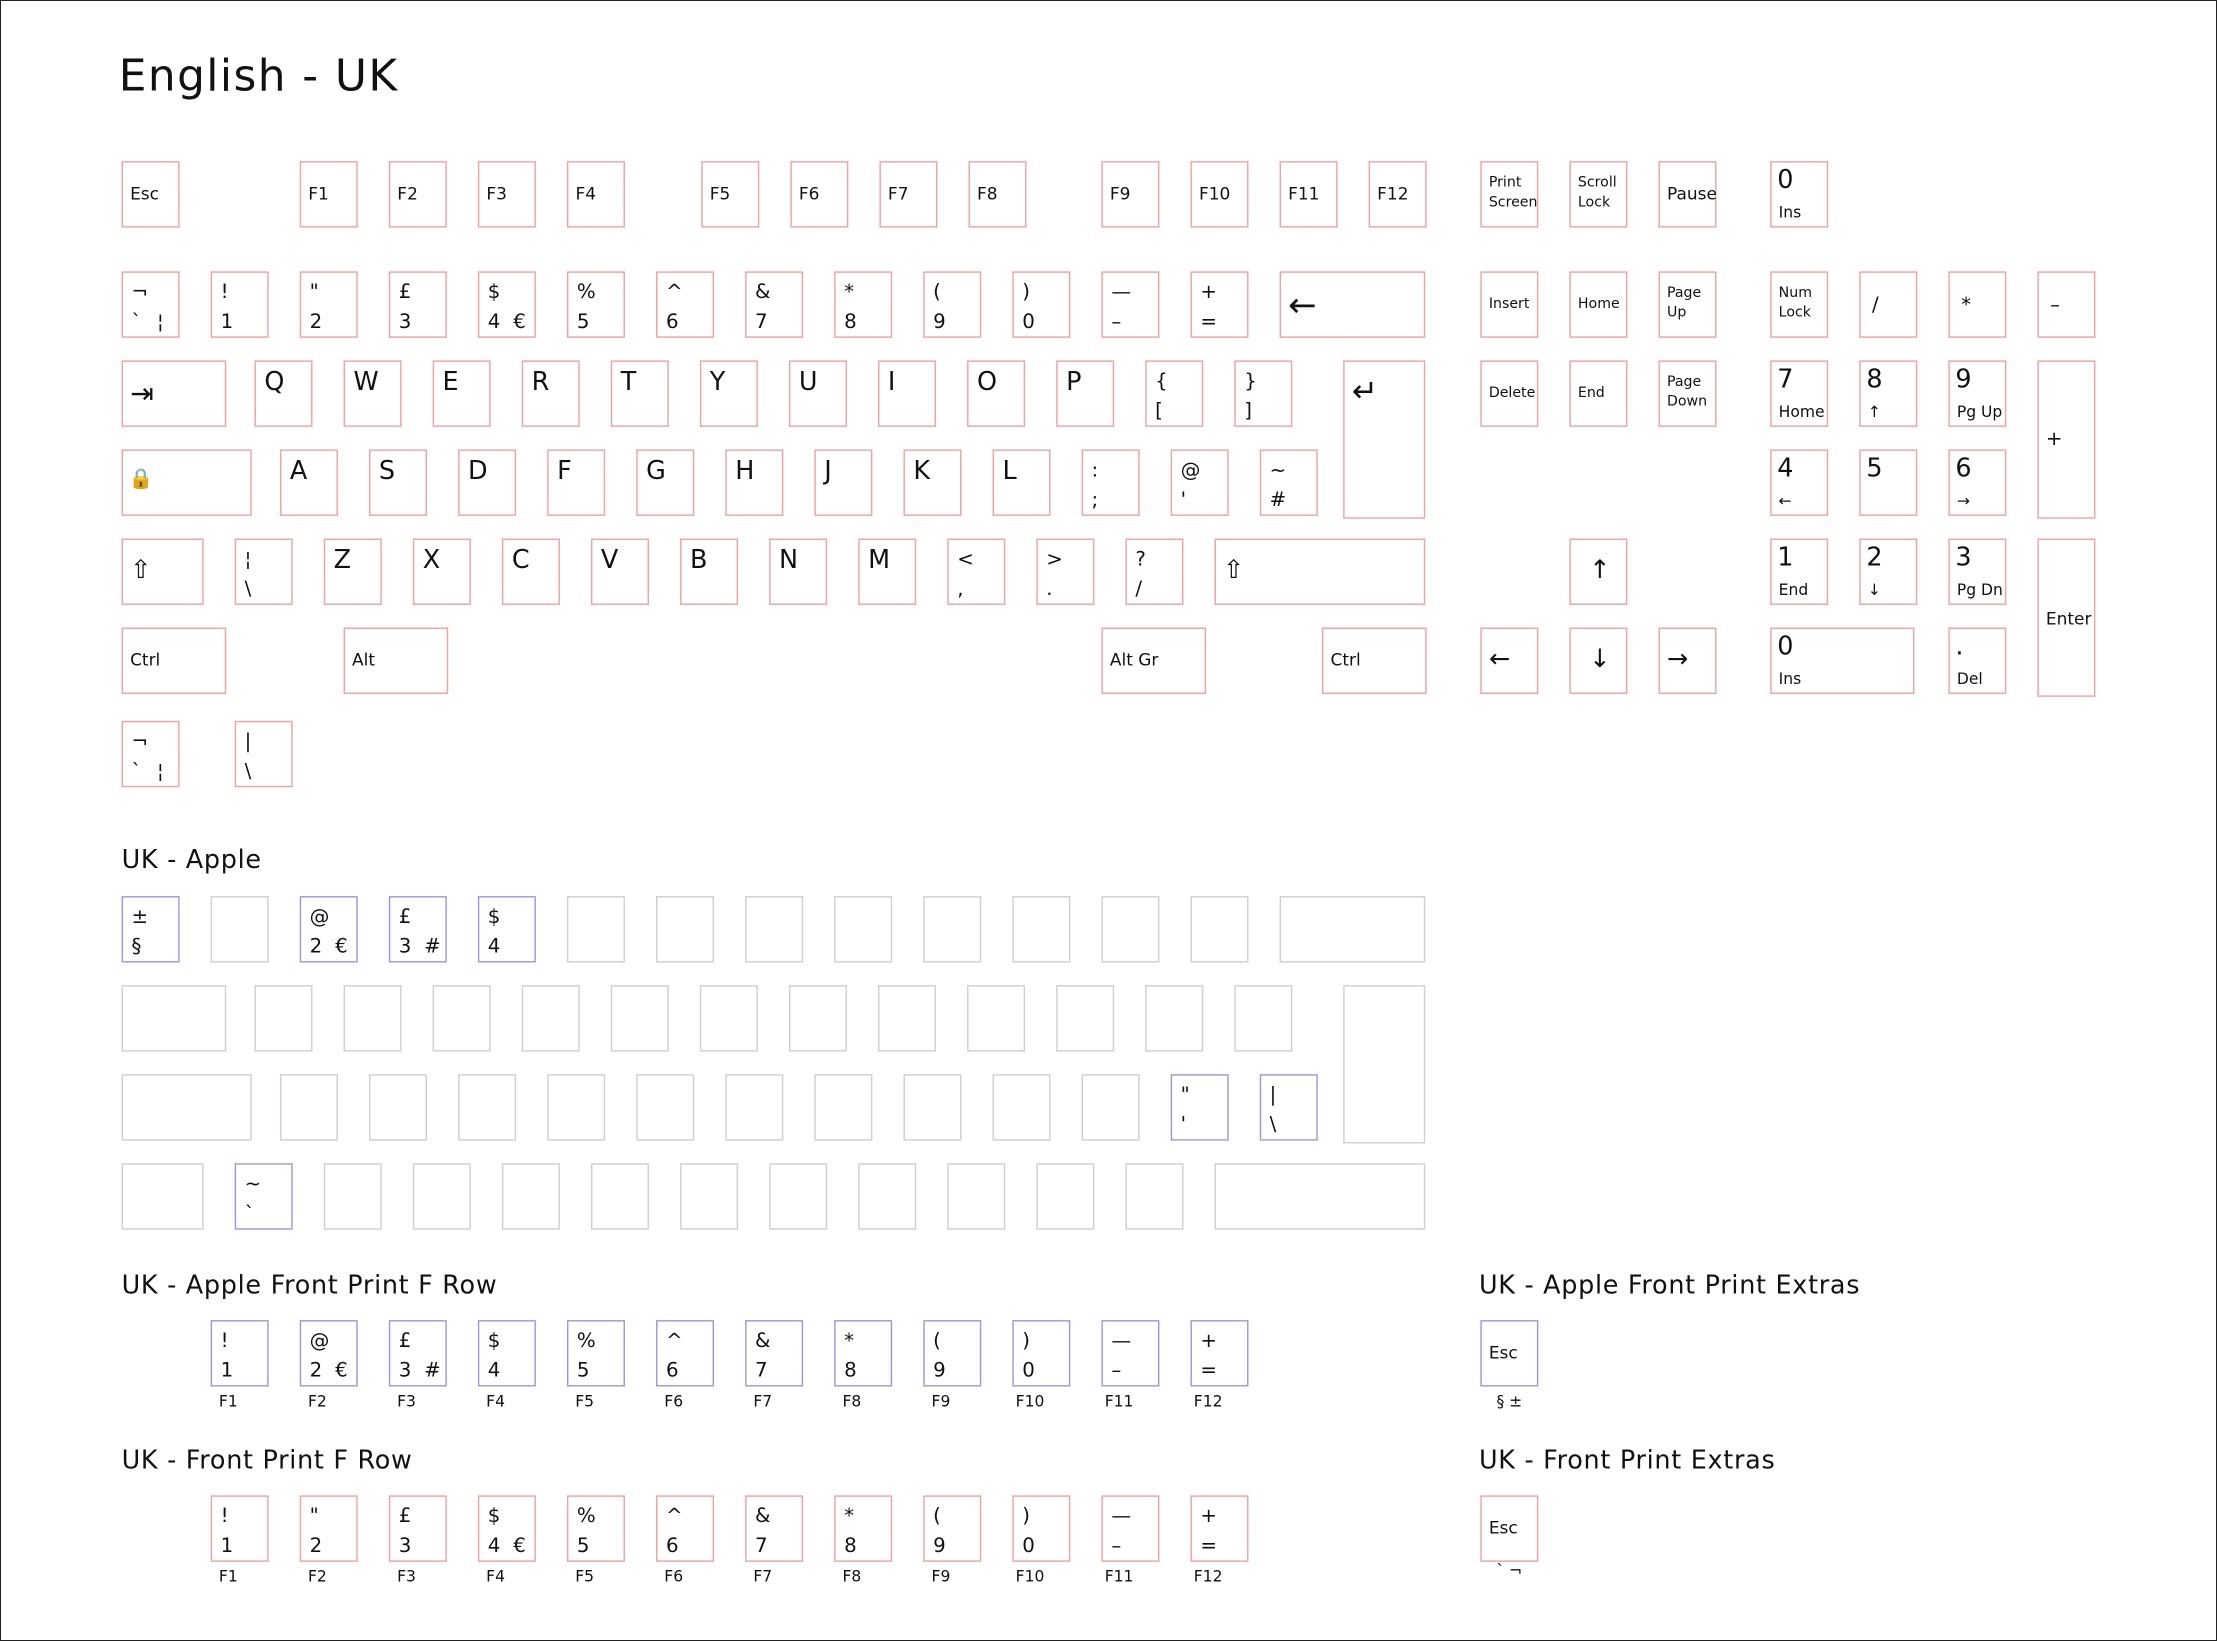 The width and height of the screenshot is (2217, 1641). What do you see at coordinates (996, 393) in the screenshot?
I see `key-o: O` at bounding box center [996, 393].